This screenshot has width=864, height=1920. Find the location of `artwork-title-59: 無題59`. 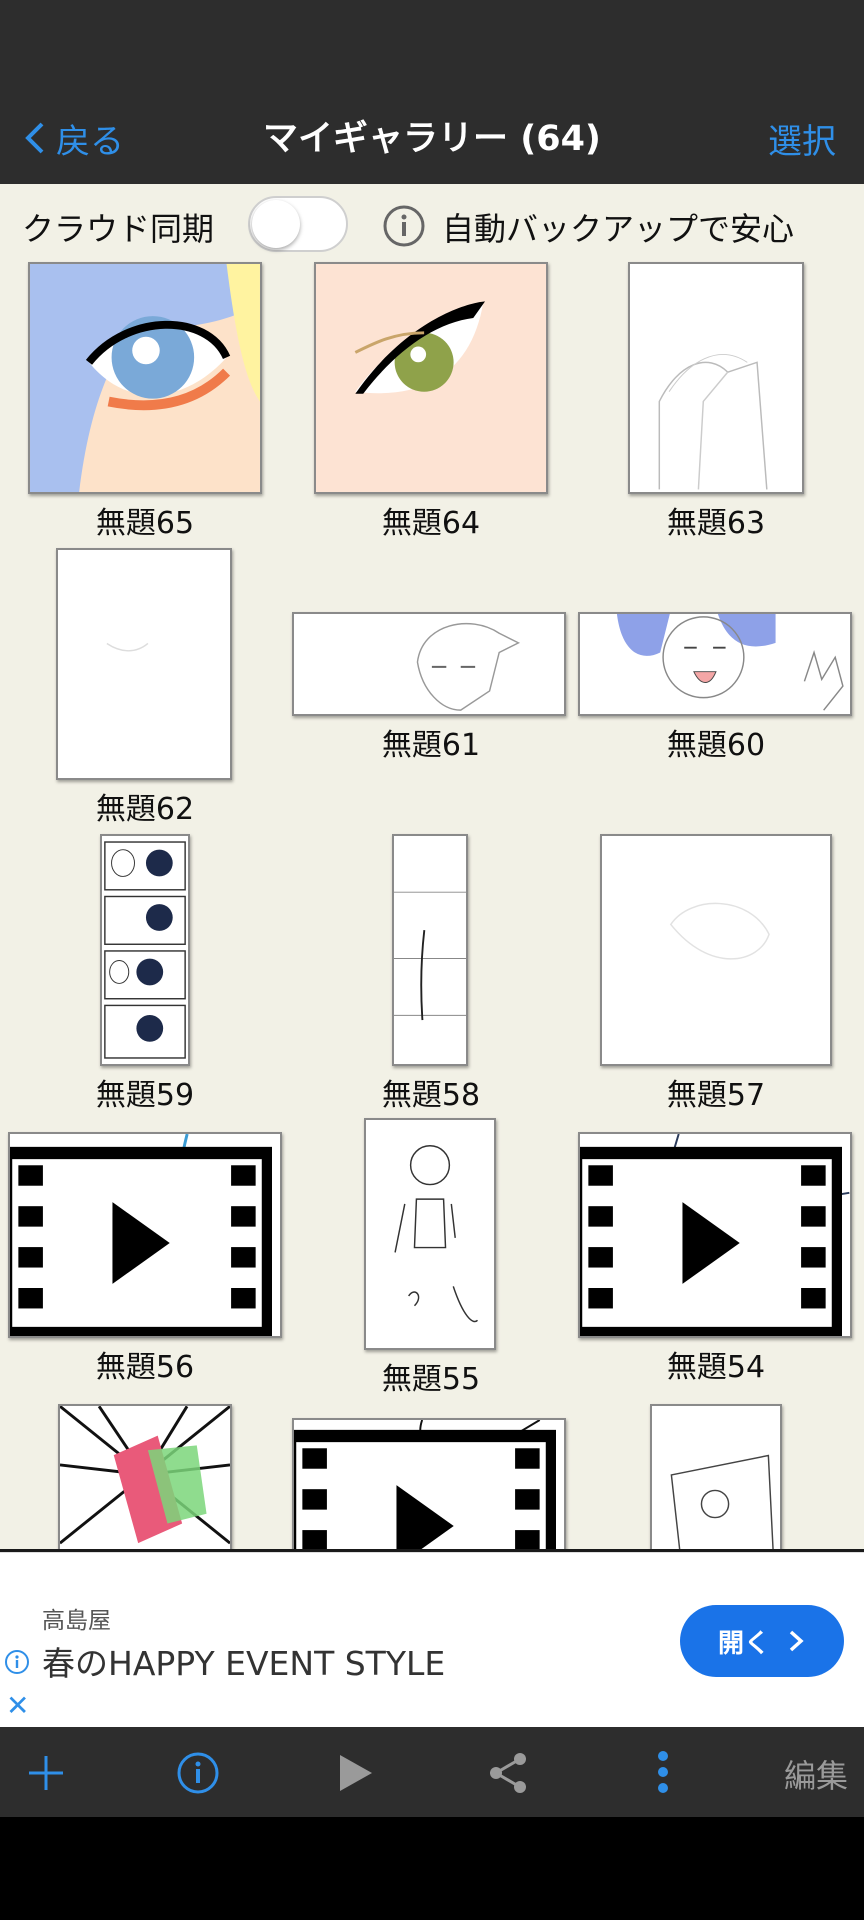

artwork-title-59: 無題59 is located at coordinates (145, 1095).